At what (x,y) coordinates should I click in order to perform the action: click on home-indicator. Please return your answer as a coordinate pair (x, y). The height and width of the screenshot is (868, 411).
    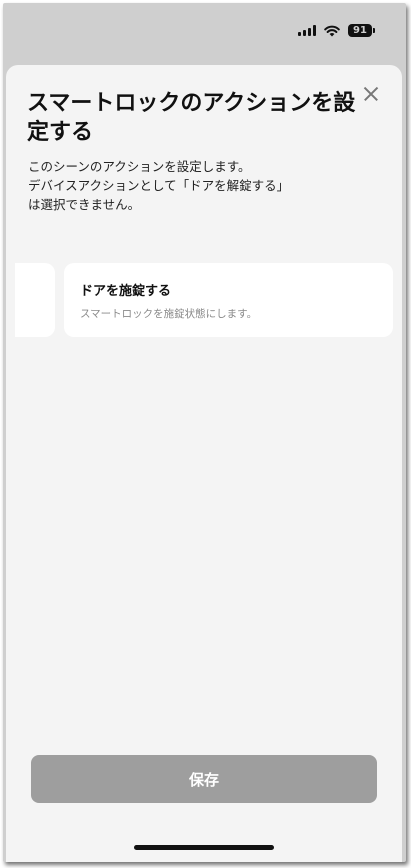
    Looking at the image, I should click on (204, 847).